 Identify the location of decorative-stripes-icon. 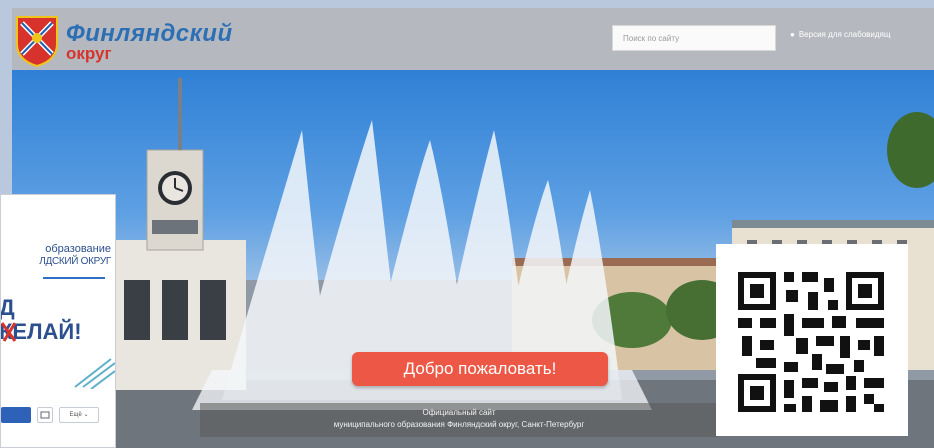
(94, 373).